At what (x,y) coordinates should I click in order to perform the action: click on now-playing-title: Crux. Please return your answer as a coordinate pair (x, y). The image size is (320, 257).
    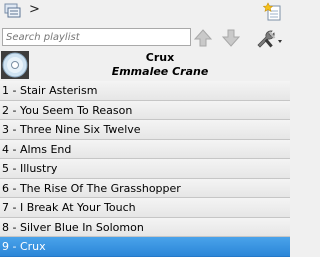
    Looking at the image, I should click on (160, 57).